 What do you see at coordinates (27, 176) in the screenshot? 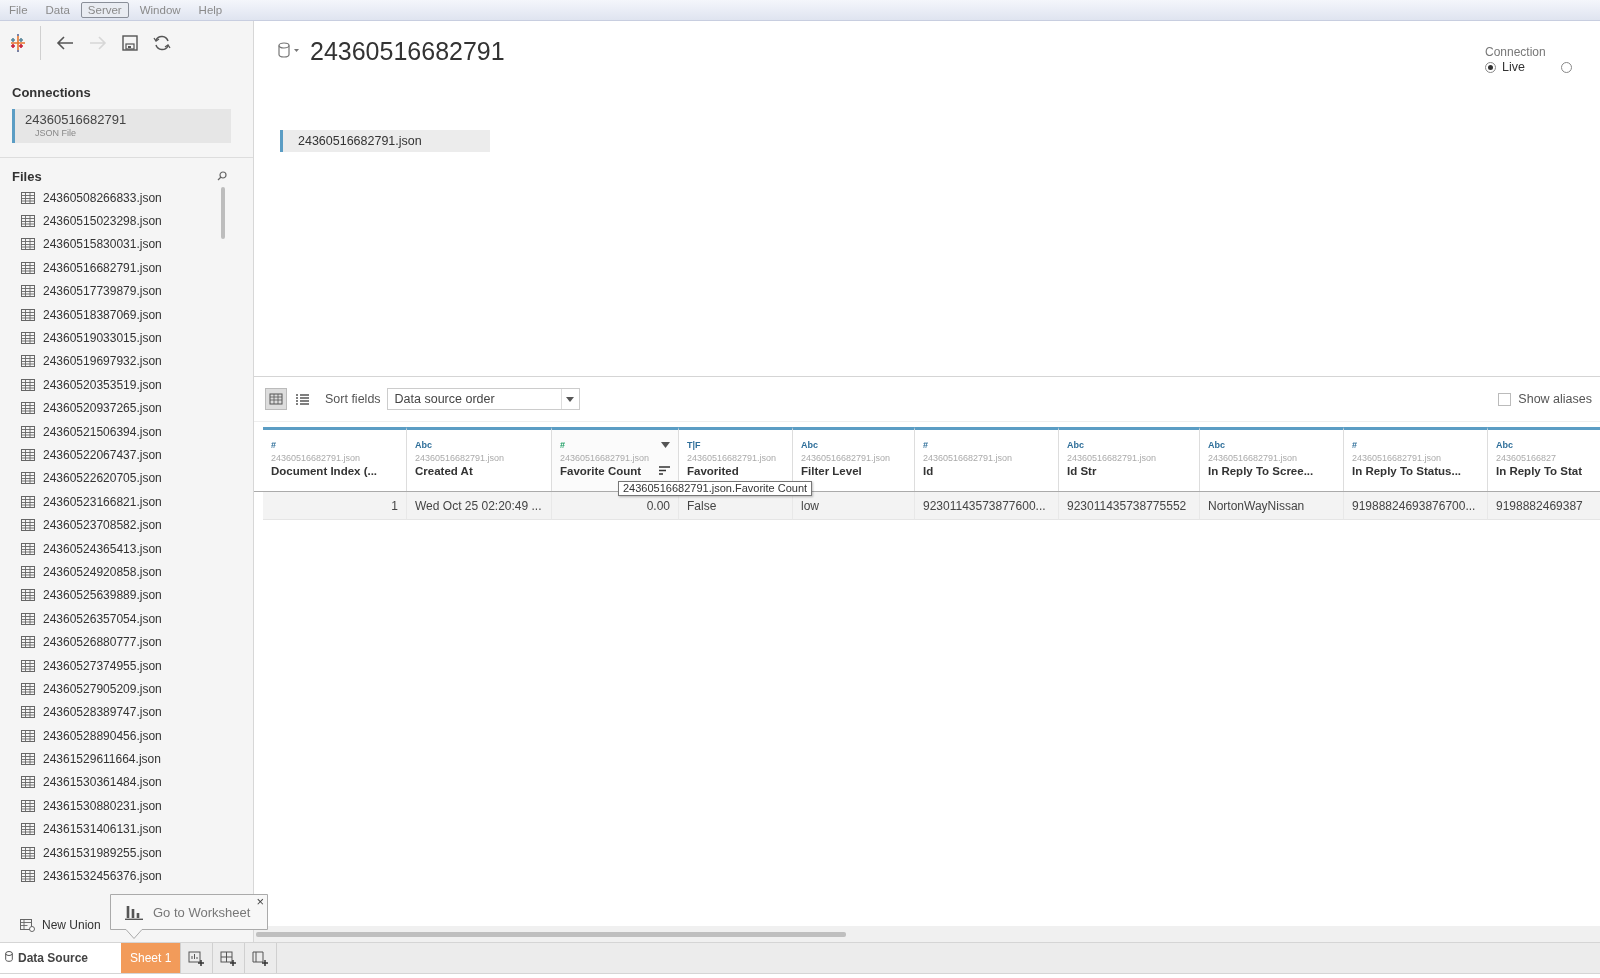
I see `section-title: Files` at bounding box center [27, 176].